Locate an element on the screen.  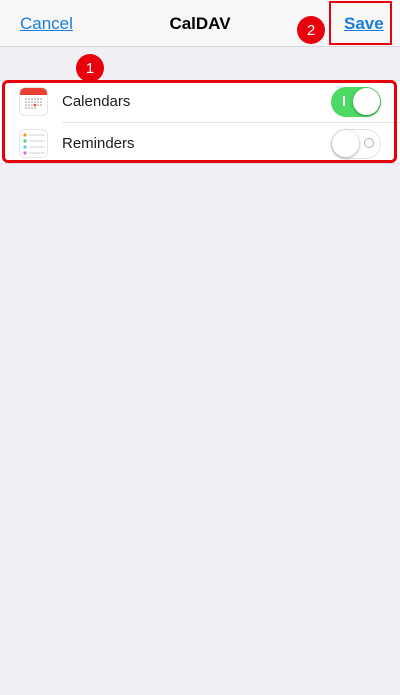
annotation-callout-2: 2 is located at coordinates (311, 30).